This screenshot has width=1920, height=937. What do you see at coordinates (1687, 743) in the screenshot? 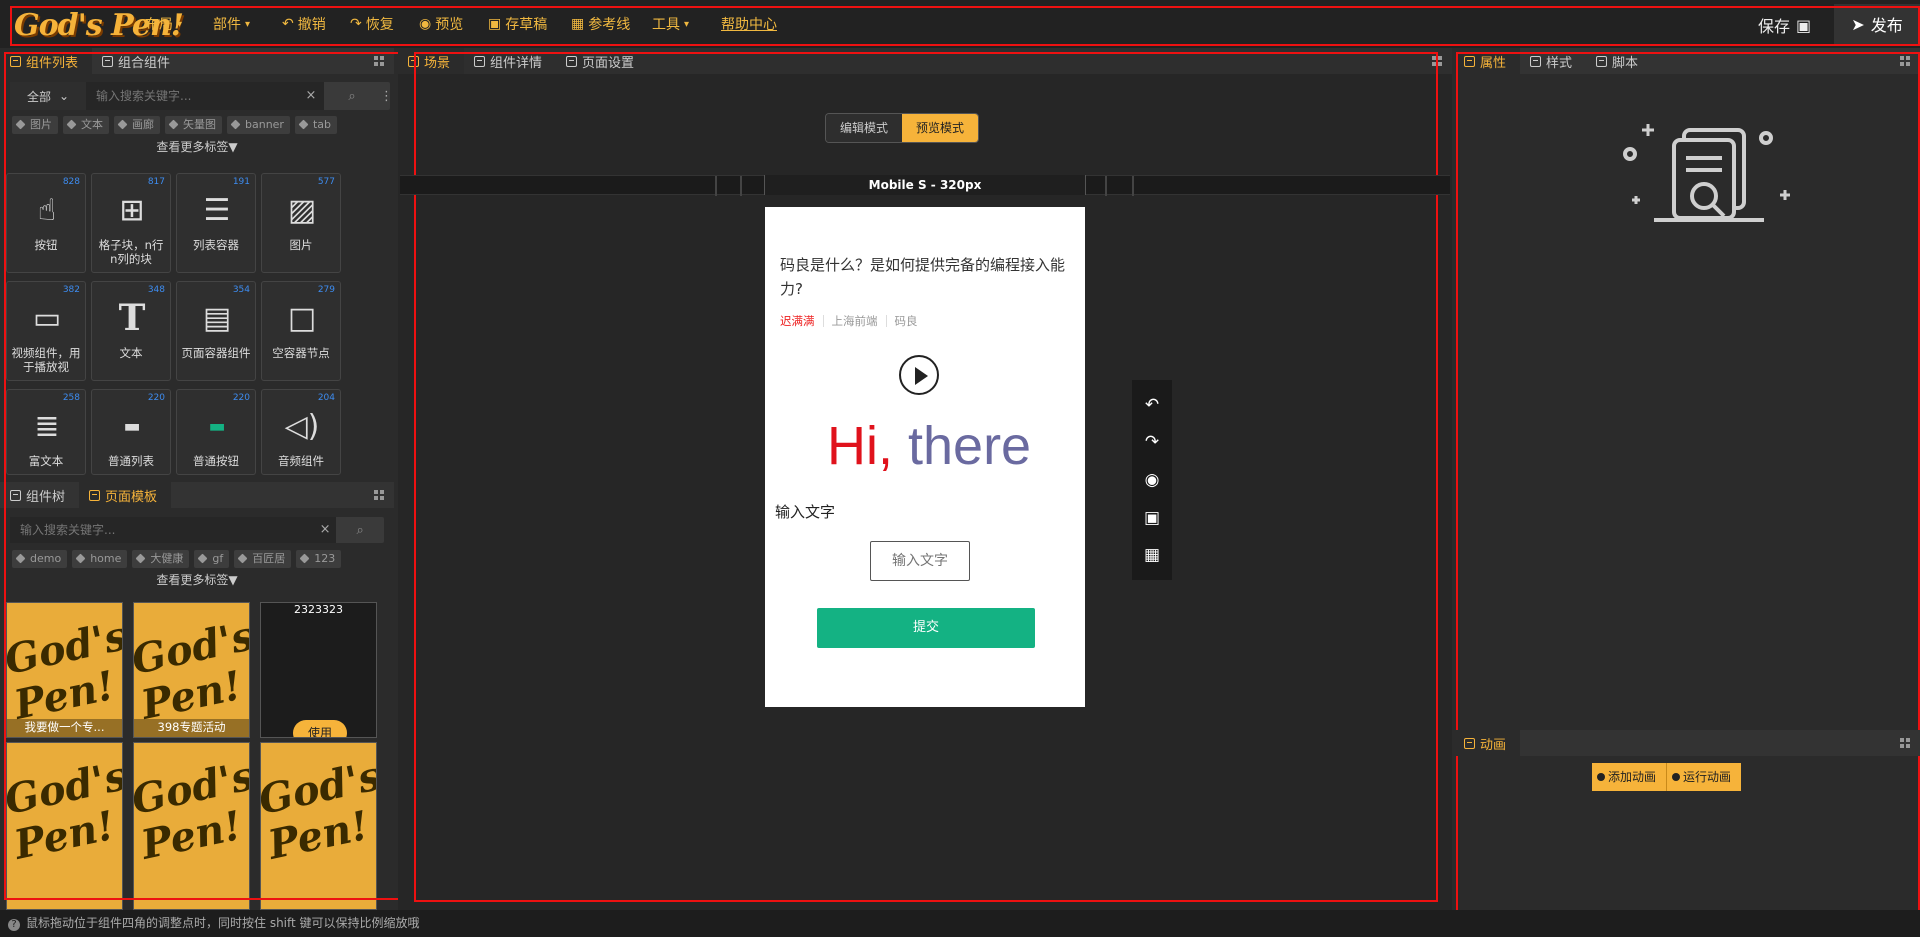
I see `animation-panel-header: 动画` at bounding box center [1687, 743].